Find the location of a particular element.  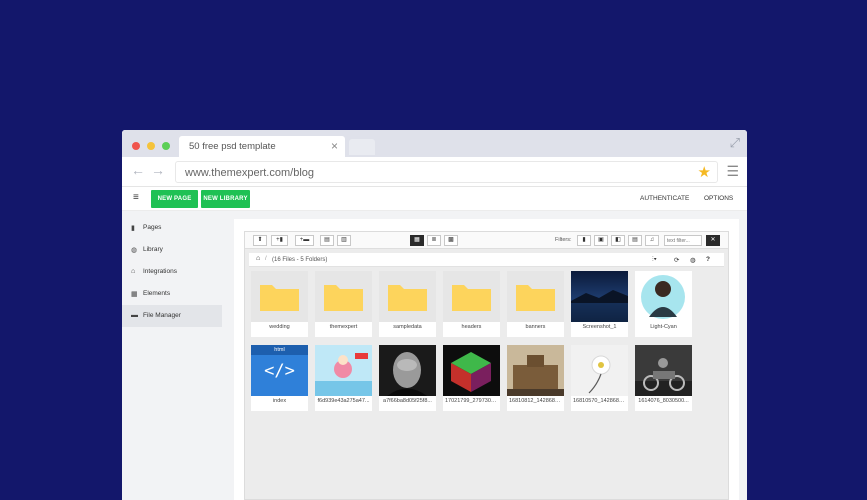

star-icon: ★ is located at coordinates (704, 172).